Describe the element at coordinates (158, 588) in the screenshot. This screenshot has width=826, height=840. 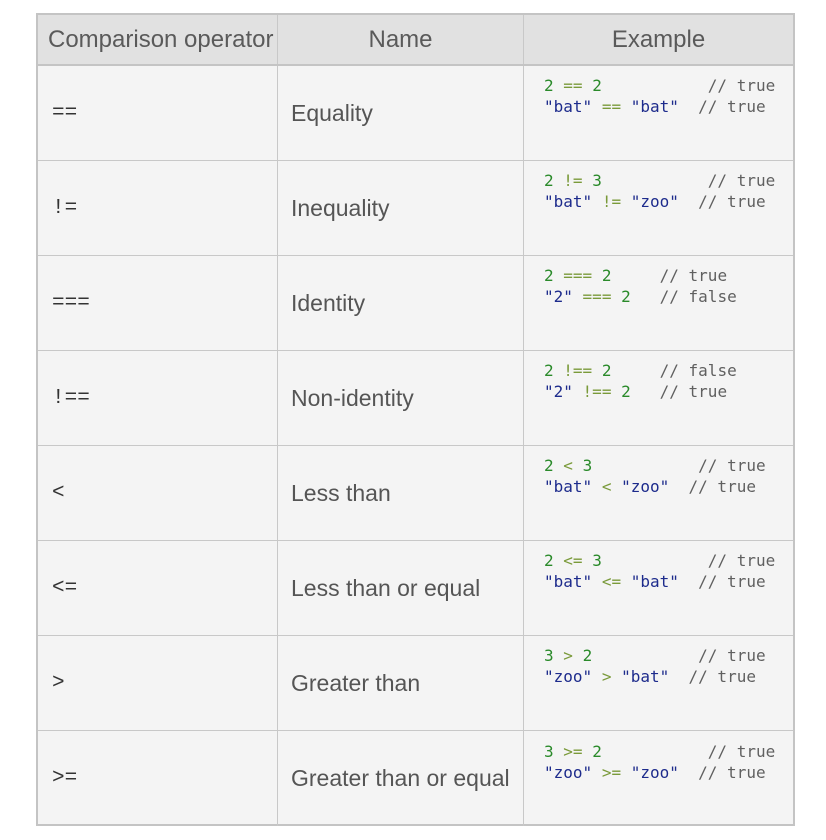
I see `operator-cell: <=` at that location.